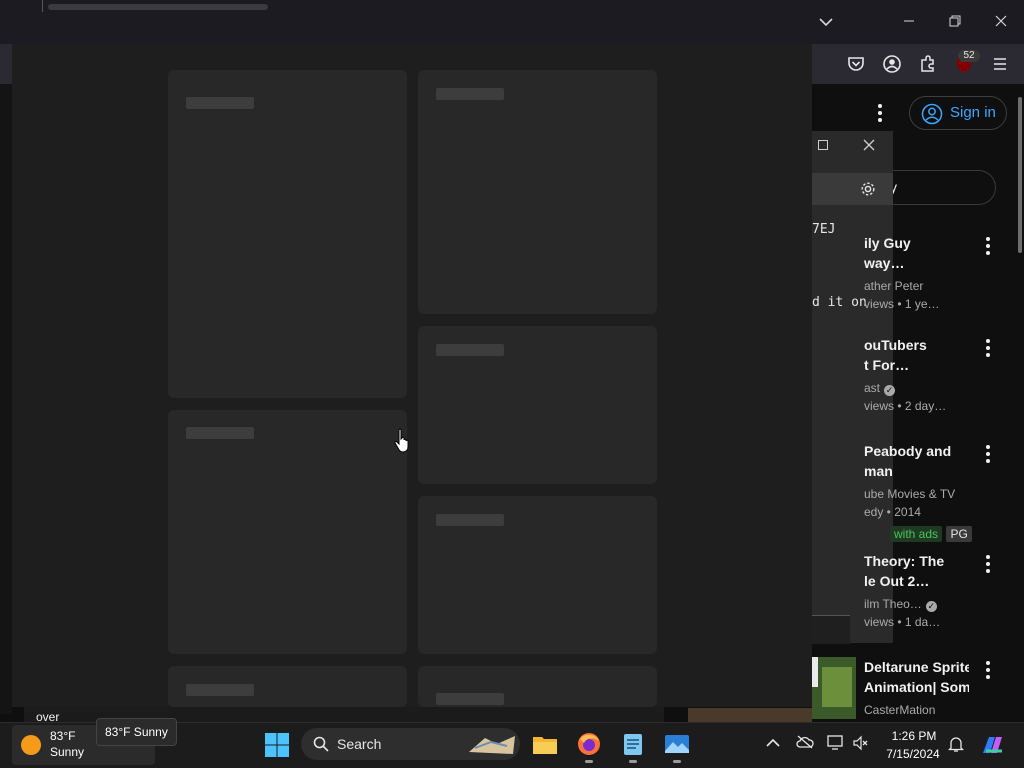  Describe the element at coordinates (894, 286) in the screenshot. I see `video-channel: ather Peter` at that location.